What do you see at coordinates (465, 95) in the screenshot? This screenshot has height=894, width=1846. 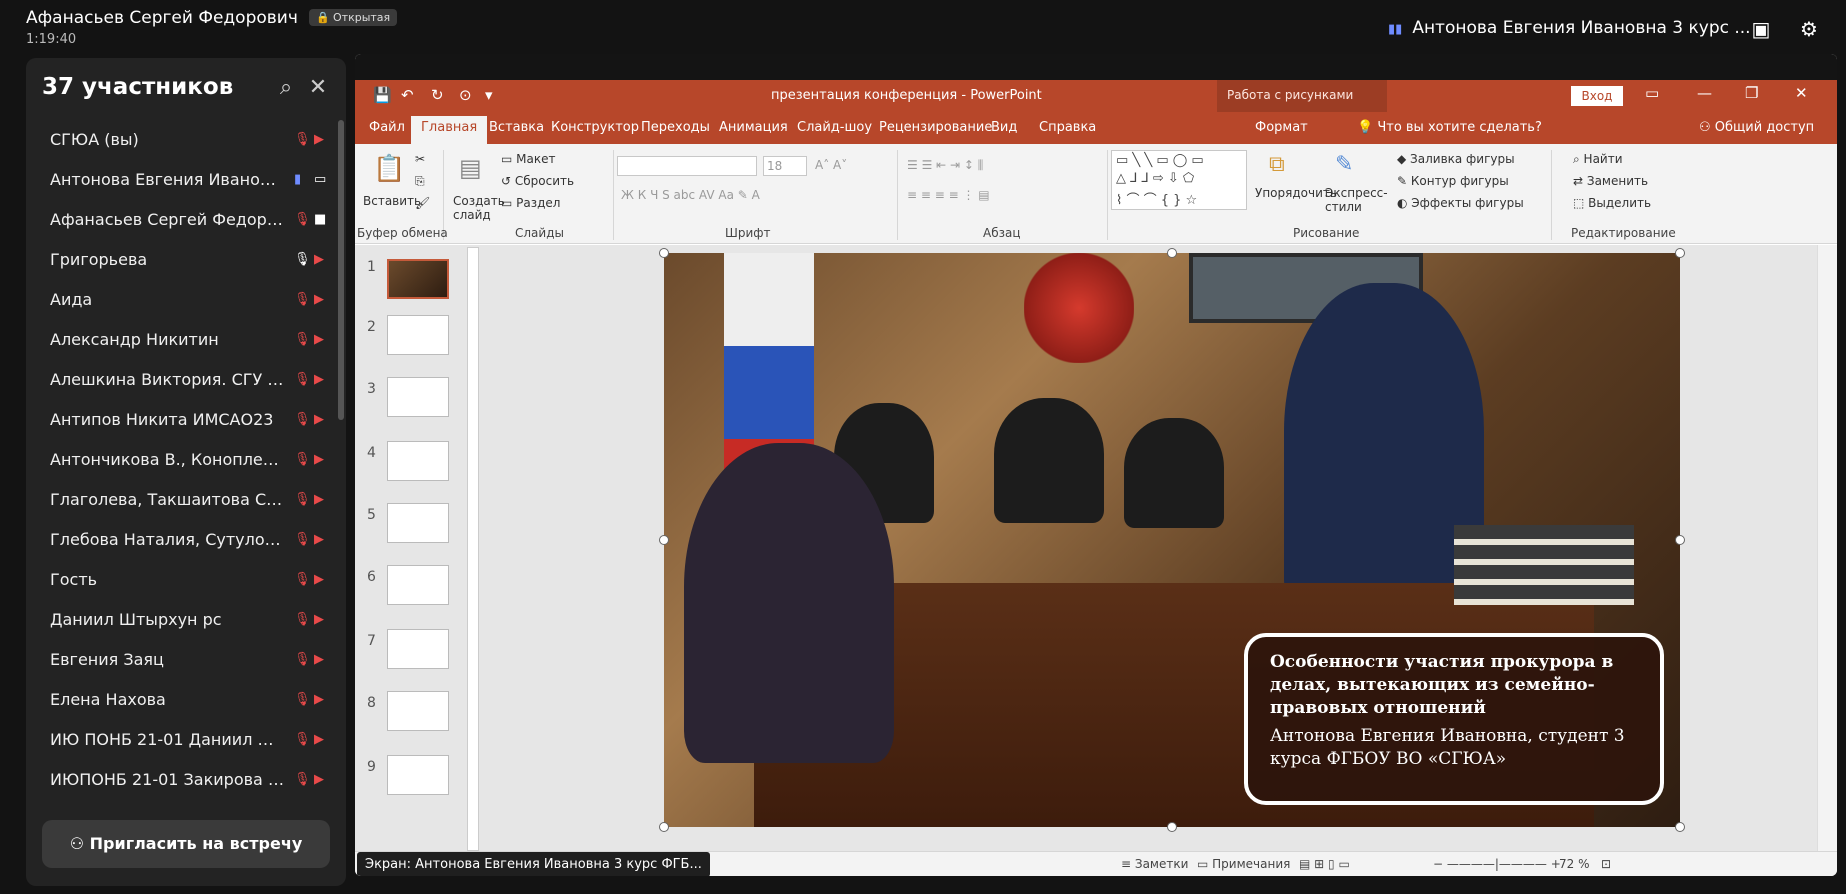 I see `present-icon: ⊙` at bounding box center [465, 95].